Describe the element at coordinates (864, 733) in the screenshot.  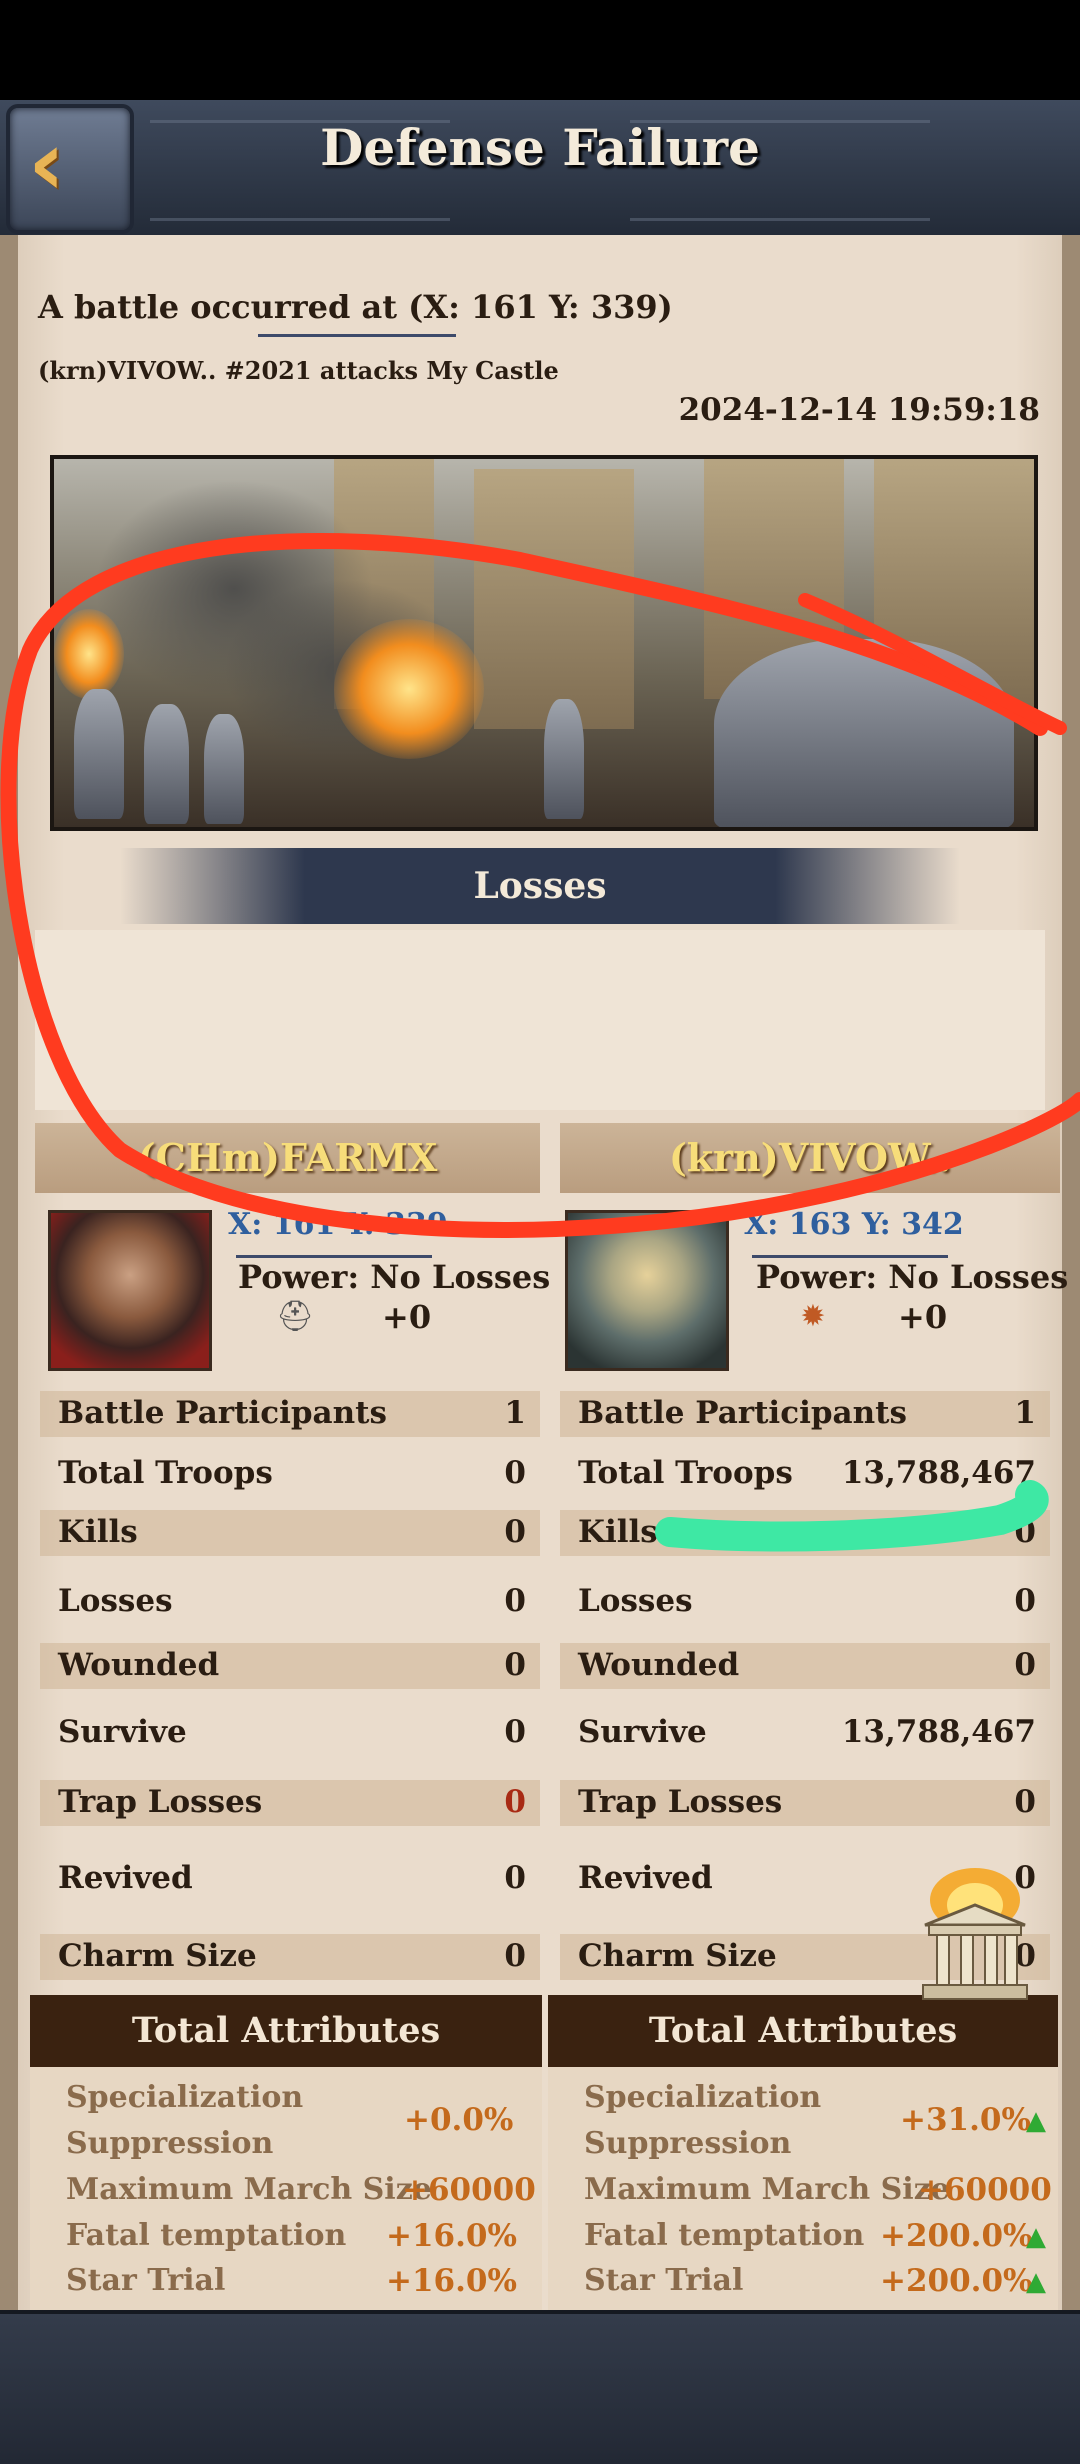
I see `knight-figure` at that location.